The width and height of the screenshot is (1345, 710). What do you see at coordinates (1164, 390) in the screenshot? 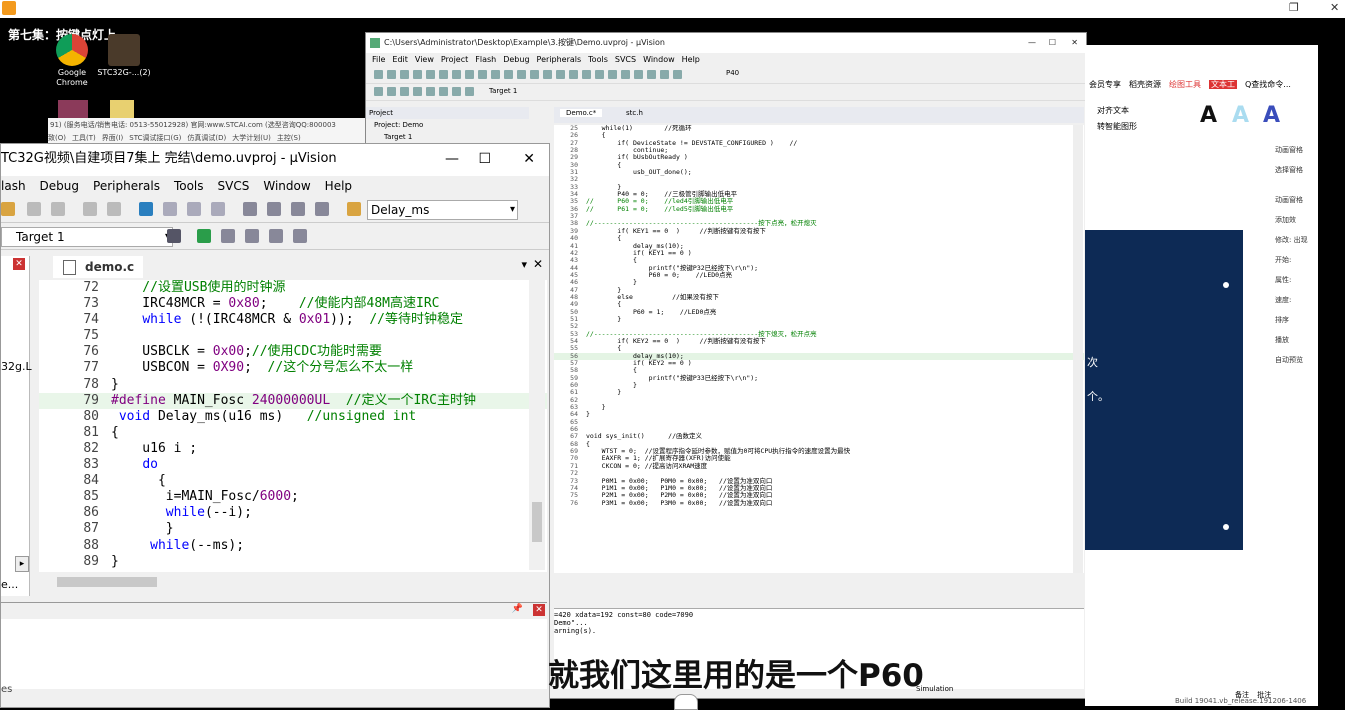
I see `slide-thumbnail: 次 个。` at bounding box center [1164, 390].